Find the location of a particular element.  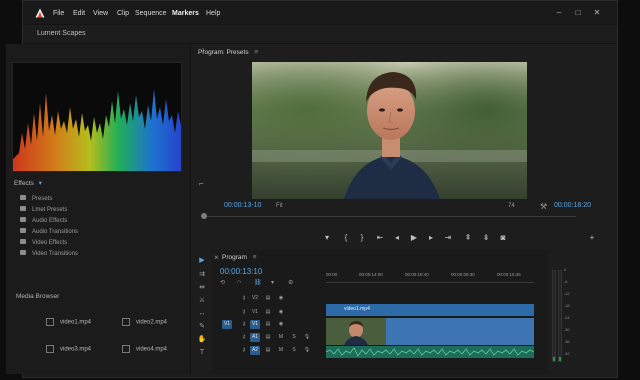

go-to-out-icon: ⇥ is located at coordinates (448, 237).